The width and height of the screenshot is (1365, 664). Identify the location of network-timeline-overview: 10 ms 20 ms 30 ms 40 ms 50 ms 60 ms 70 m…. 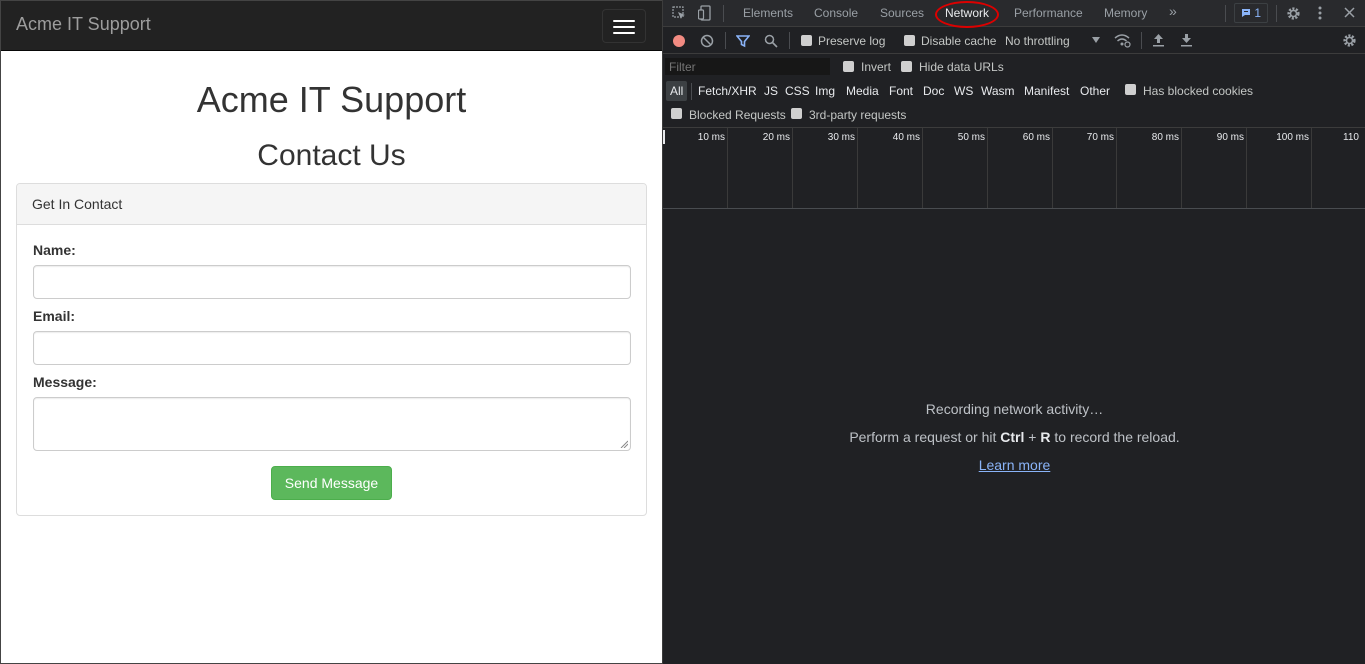
(1014, 168).